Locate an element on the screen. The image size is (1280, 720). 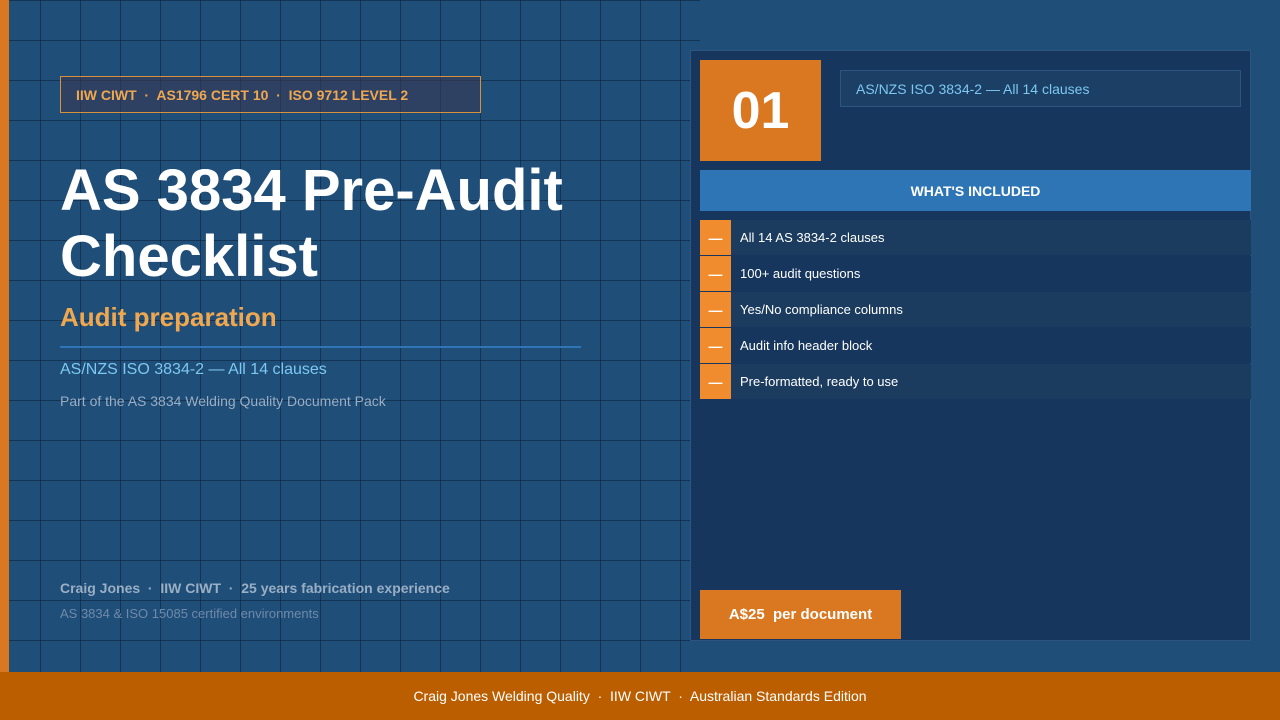
left-accent-bar is located at coordinates (4, 336).